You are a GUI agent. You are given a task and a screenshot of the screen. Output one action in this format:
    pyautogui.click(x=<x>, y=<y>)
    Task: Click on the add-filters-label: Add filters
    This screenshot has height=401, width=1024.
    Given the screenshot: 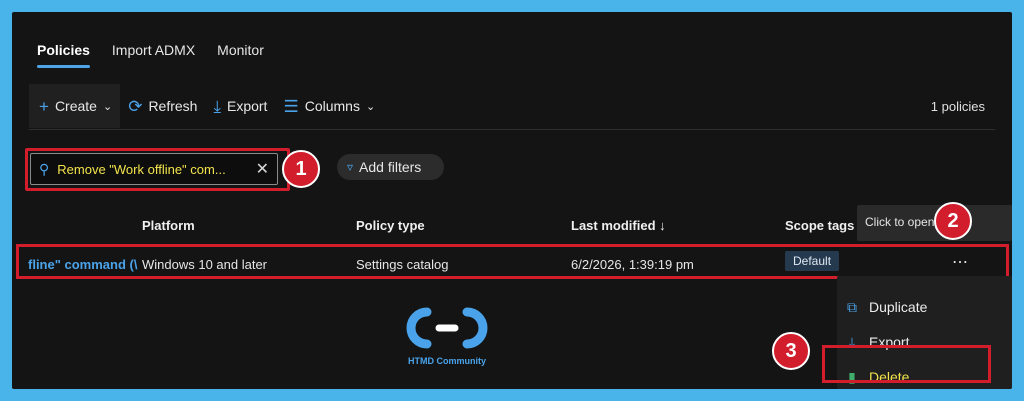 What is the action you would take?
    pyautogui.click(x=390, y=167)
    